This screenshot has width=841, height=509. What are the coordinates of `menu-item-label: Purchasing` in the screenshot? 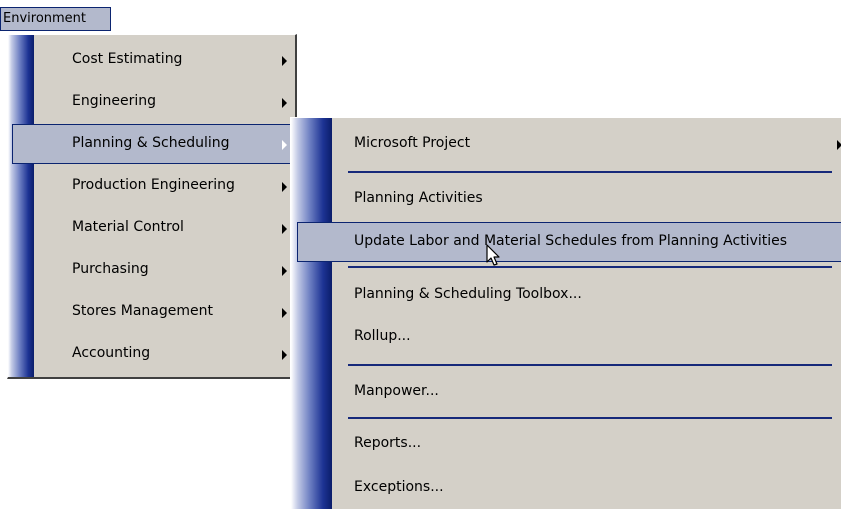 It's located at (110, 269).